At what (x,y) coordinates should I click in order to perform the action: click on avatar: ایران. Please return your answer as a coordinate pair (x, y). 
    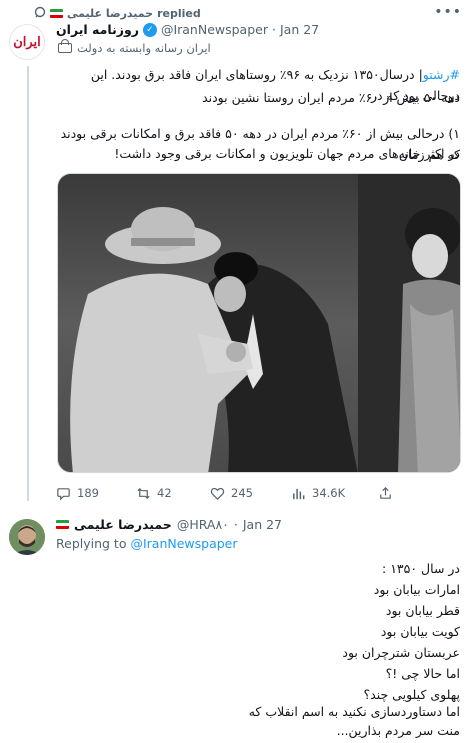
    Looking at the image, I should click on (27, 42).